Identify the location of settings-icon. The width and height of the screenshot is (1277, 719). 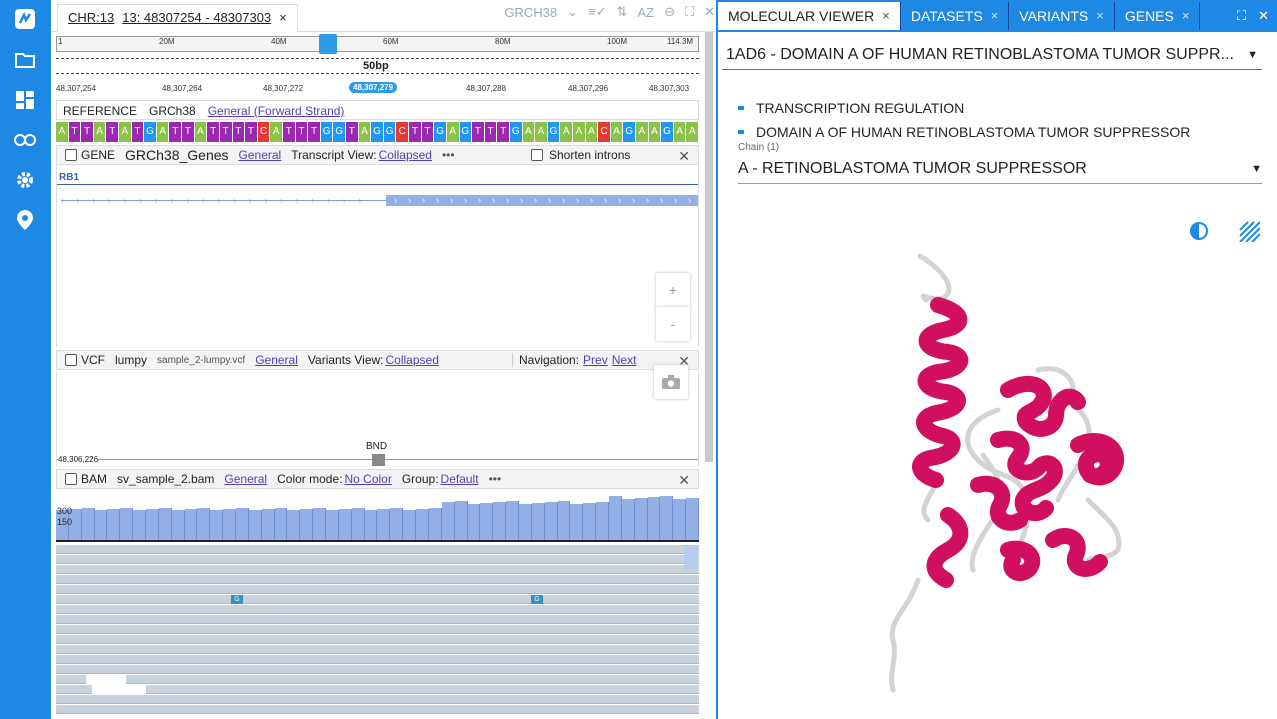
(25, 180).